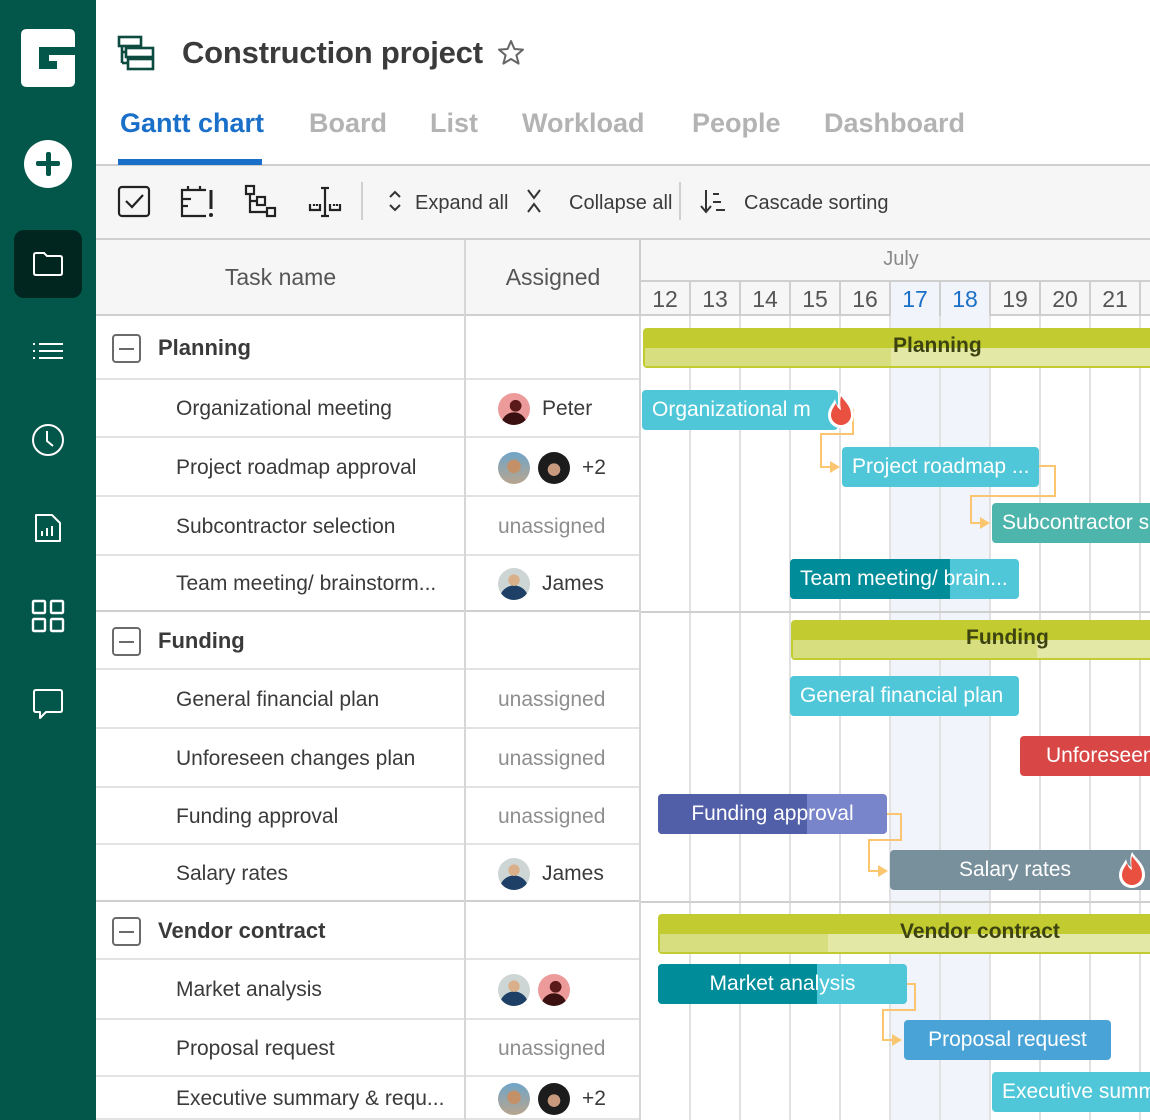 This screenshot has height=1120, width=1150. What do you see at coordinates (48, 164) in the screenshot?
I see `add-button` at bounding box center [48, 164].